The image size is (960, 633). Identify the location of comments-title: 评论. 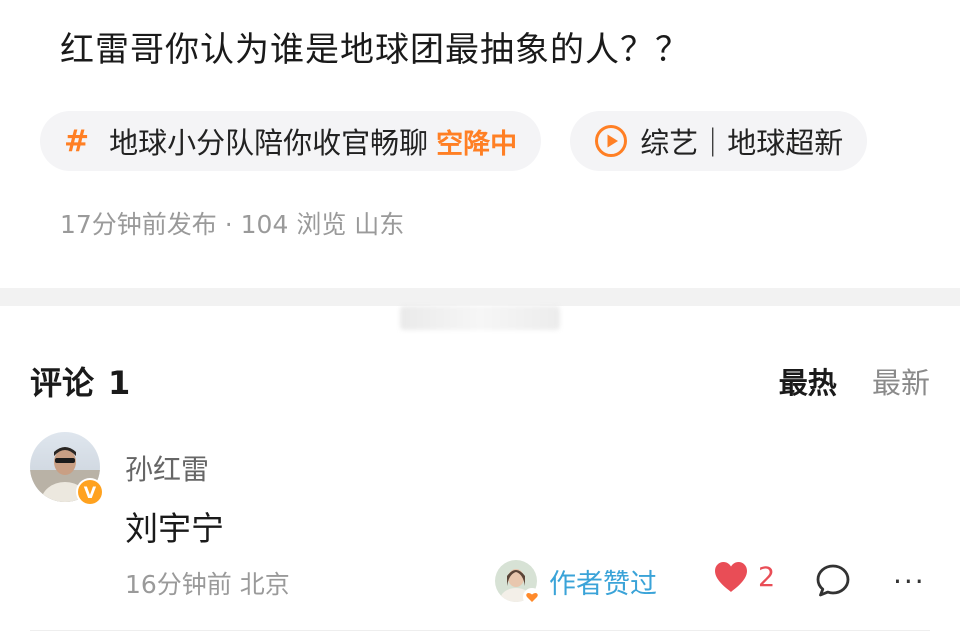
(62, 383).